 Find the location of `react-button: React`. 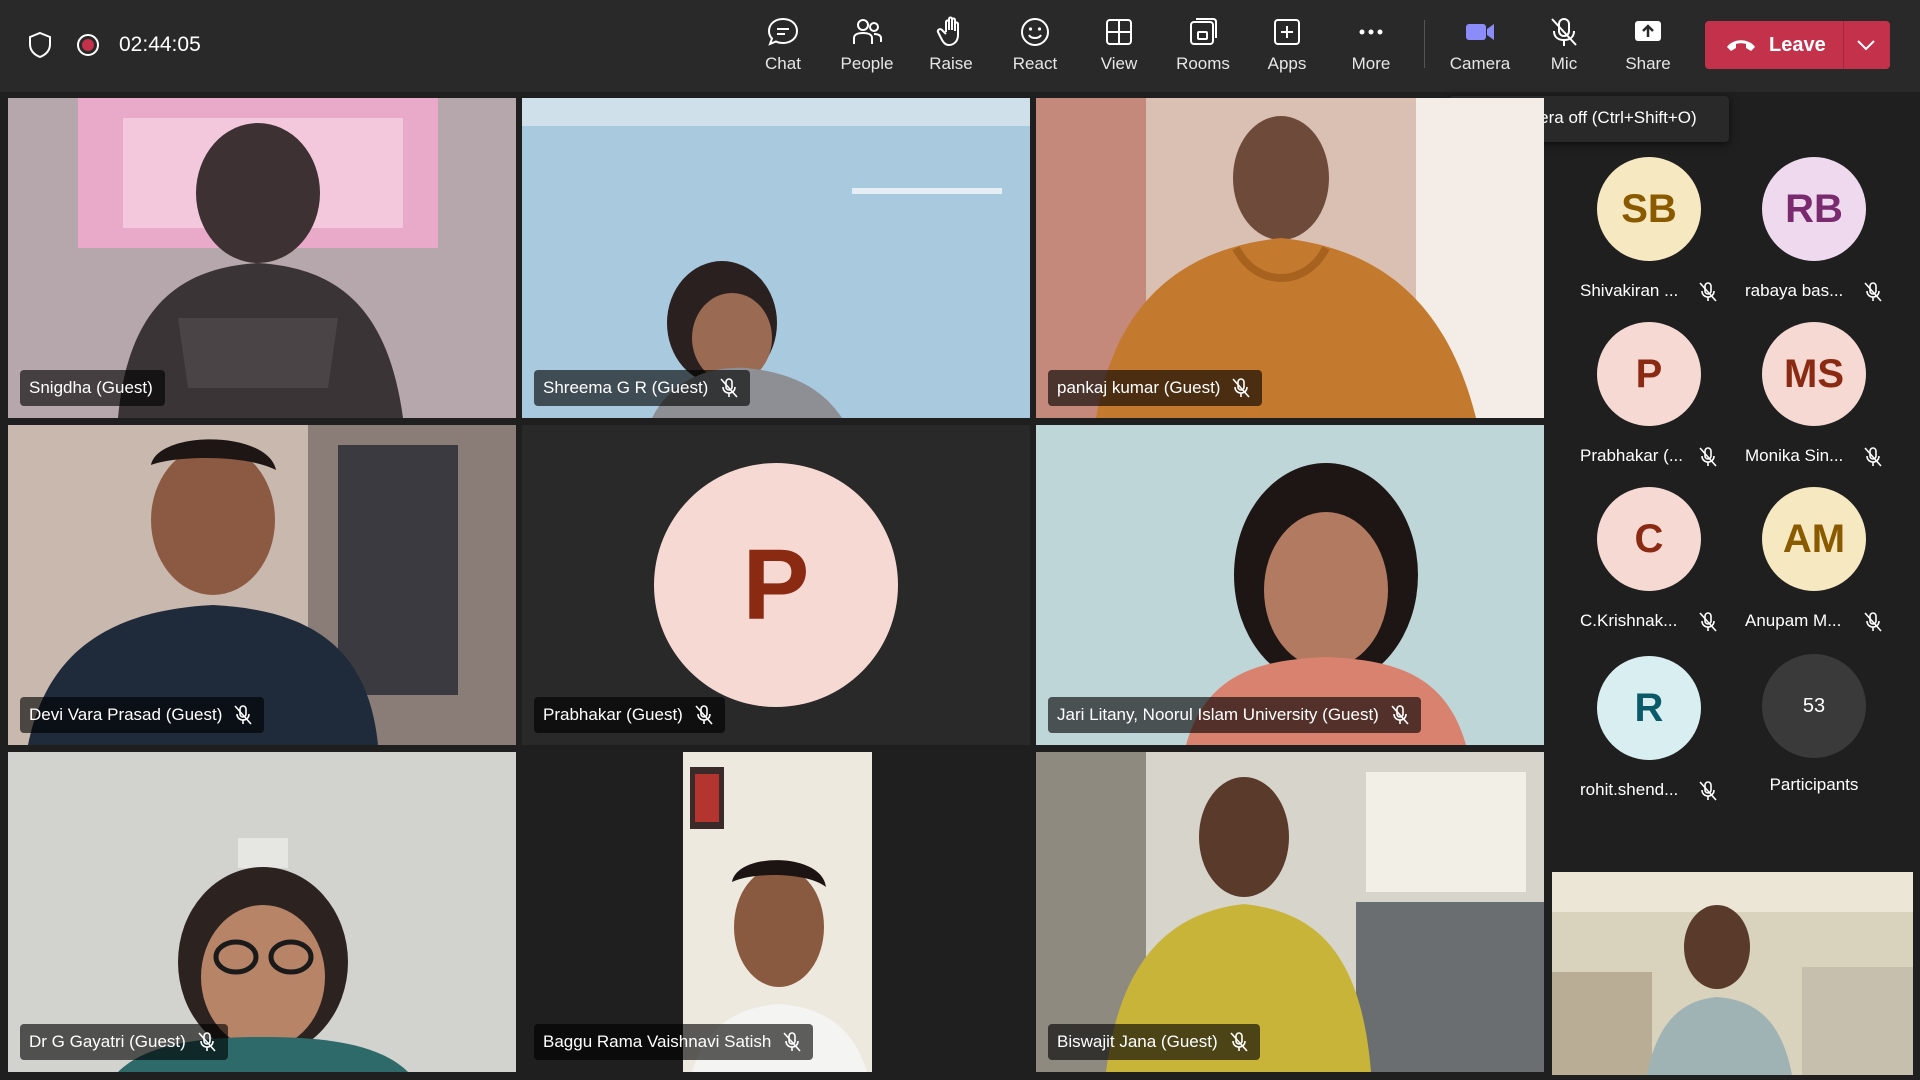

react-button: React is located at coordinates (1035, 47).